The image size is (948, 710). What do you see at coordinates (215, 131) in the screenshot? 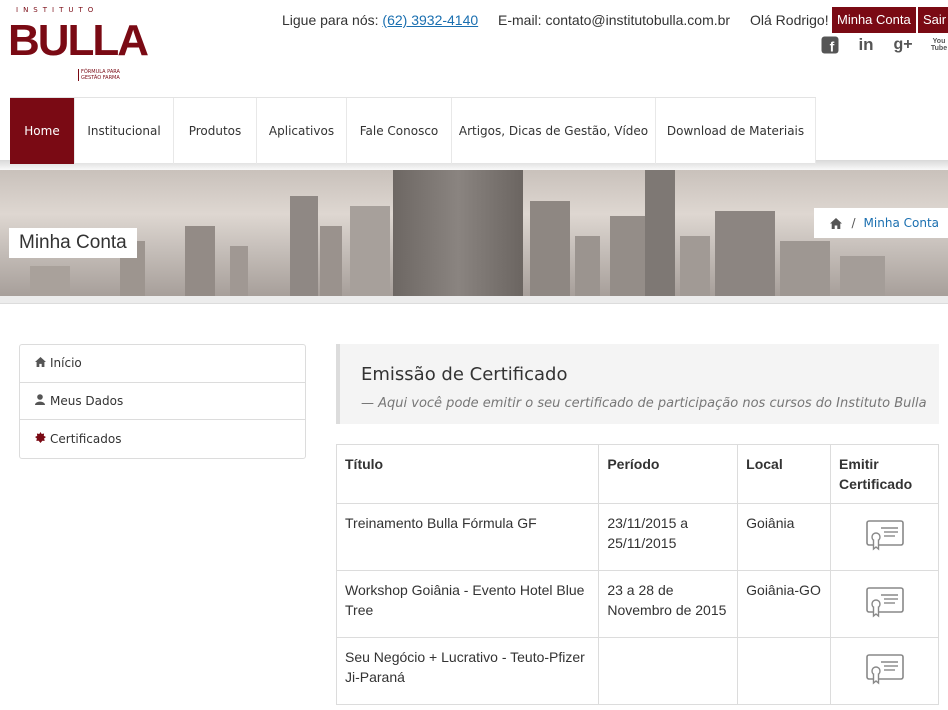
I see `nav-produtos: Produtos` at bounding box center [215, 131].